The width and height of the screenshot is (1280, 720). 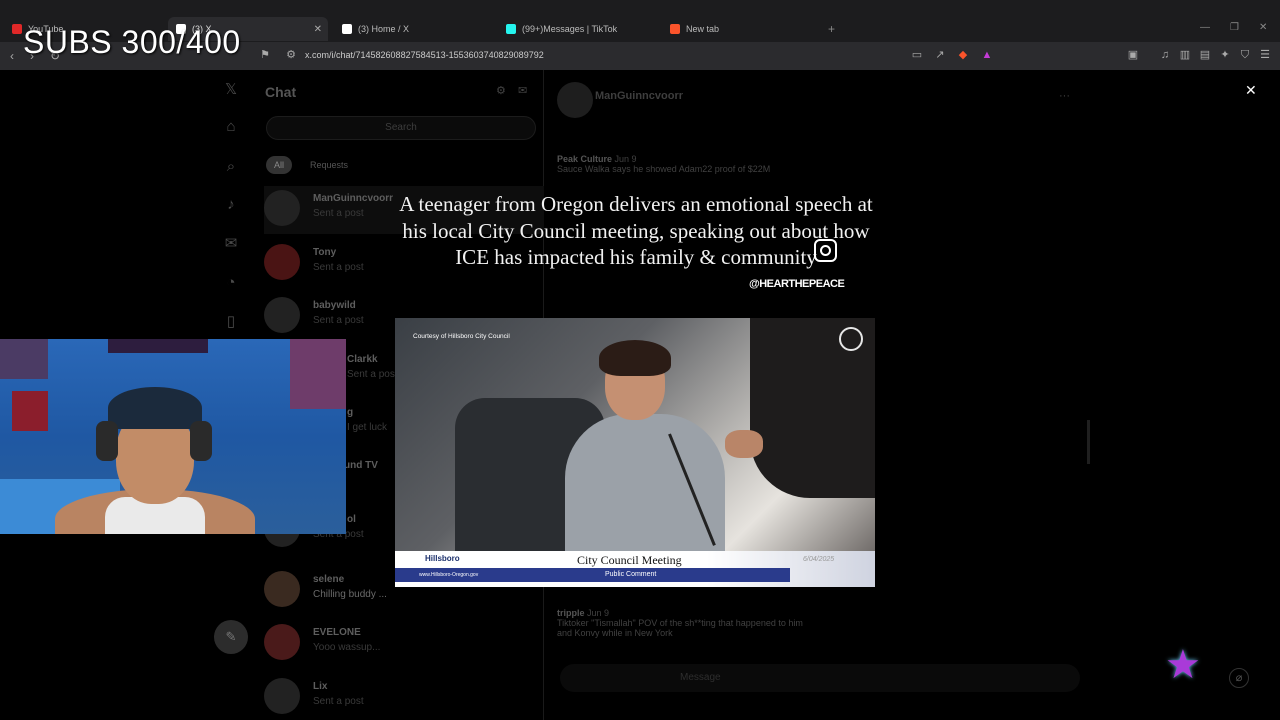 I want to click on settings-icon: ⚙, so click(x=501, y=90).